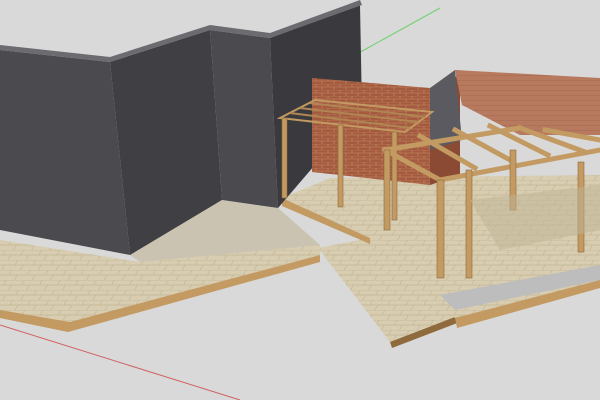 The image size is (600, 400). Describe the element at coordinates (371, 131) in the screenshot. I see `brick-wall` at that location.